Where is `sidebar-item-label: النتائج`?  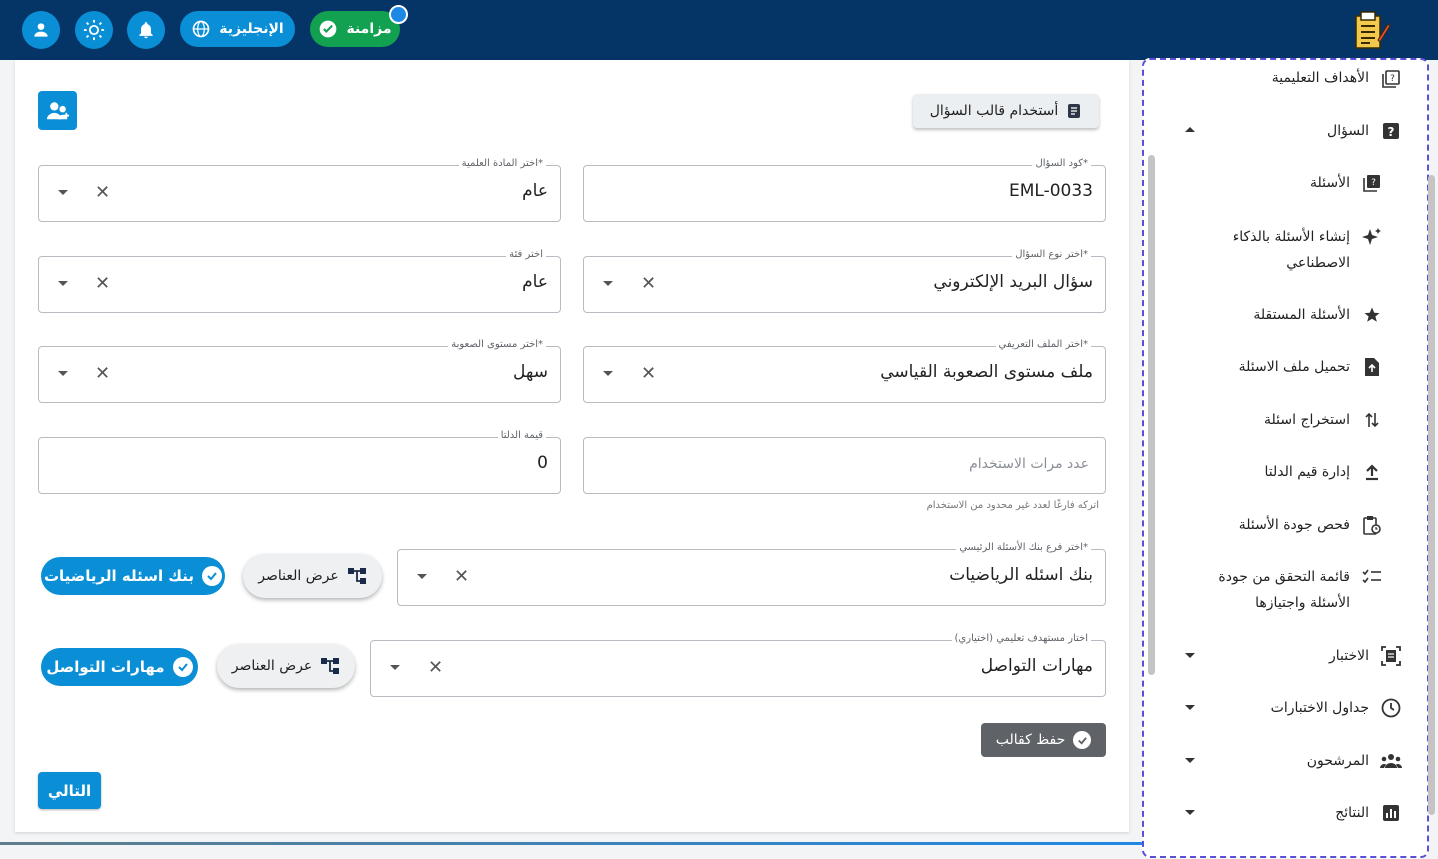 sidebar-item-label: النتائج is located at coordinates (1352, 813).